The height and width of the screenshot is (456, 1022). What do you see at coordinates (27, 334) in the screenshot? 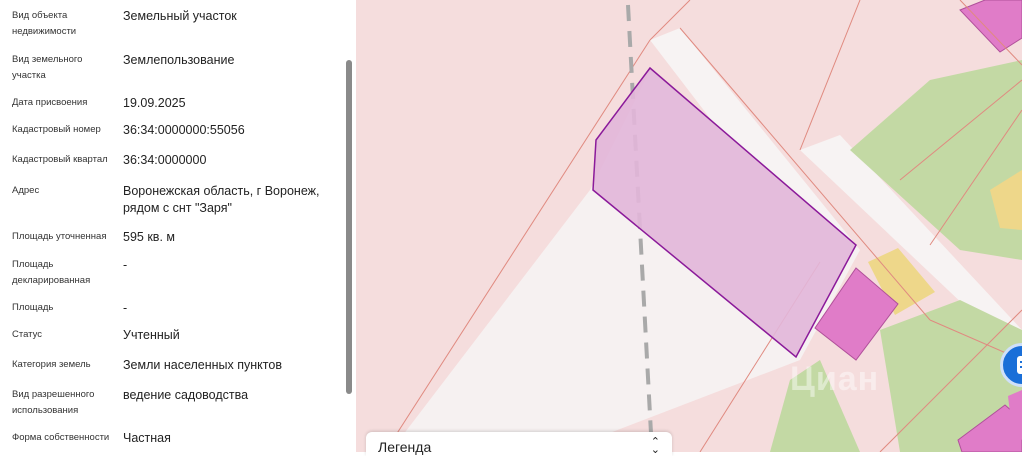
I see `property-label: Статус` at bounding box center [27, 334].